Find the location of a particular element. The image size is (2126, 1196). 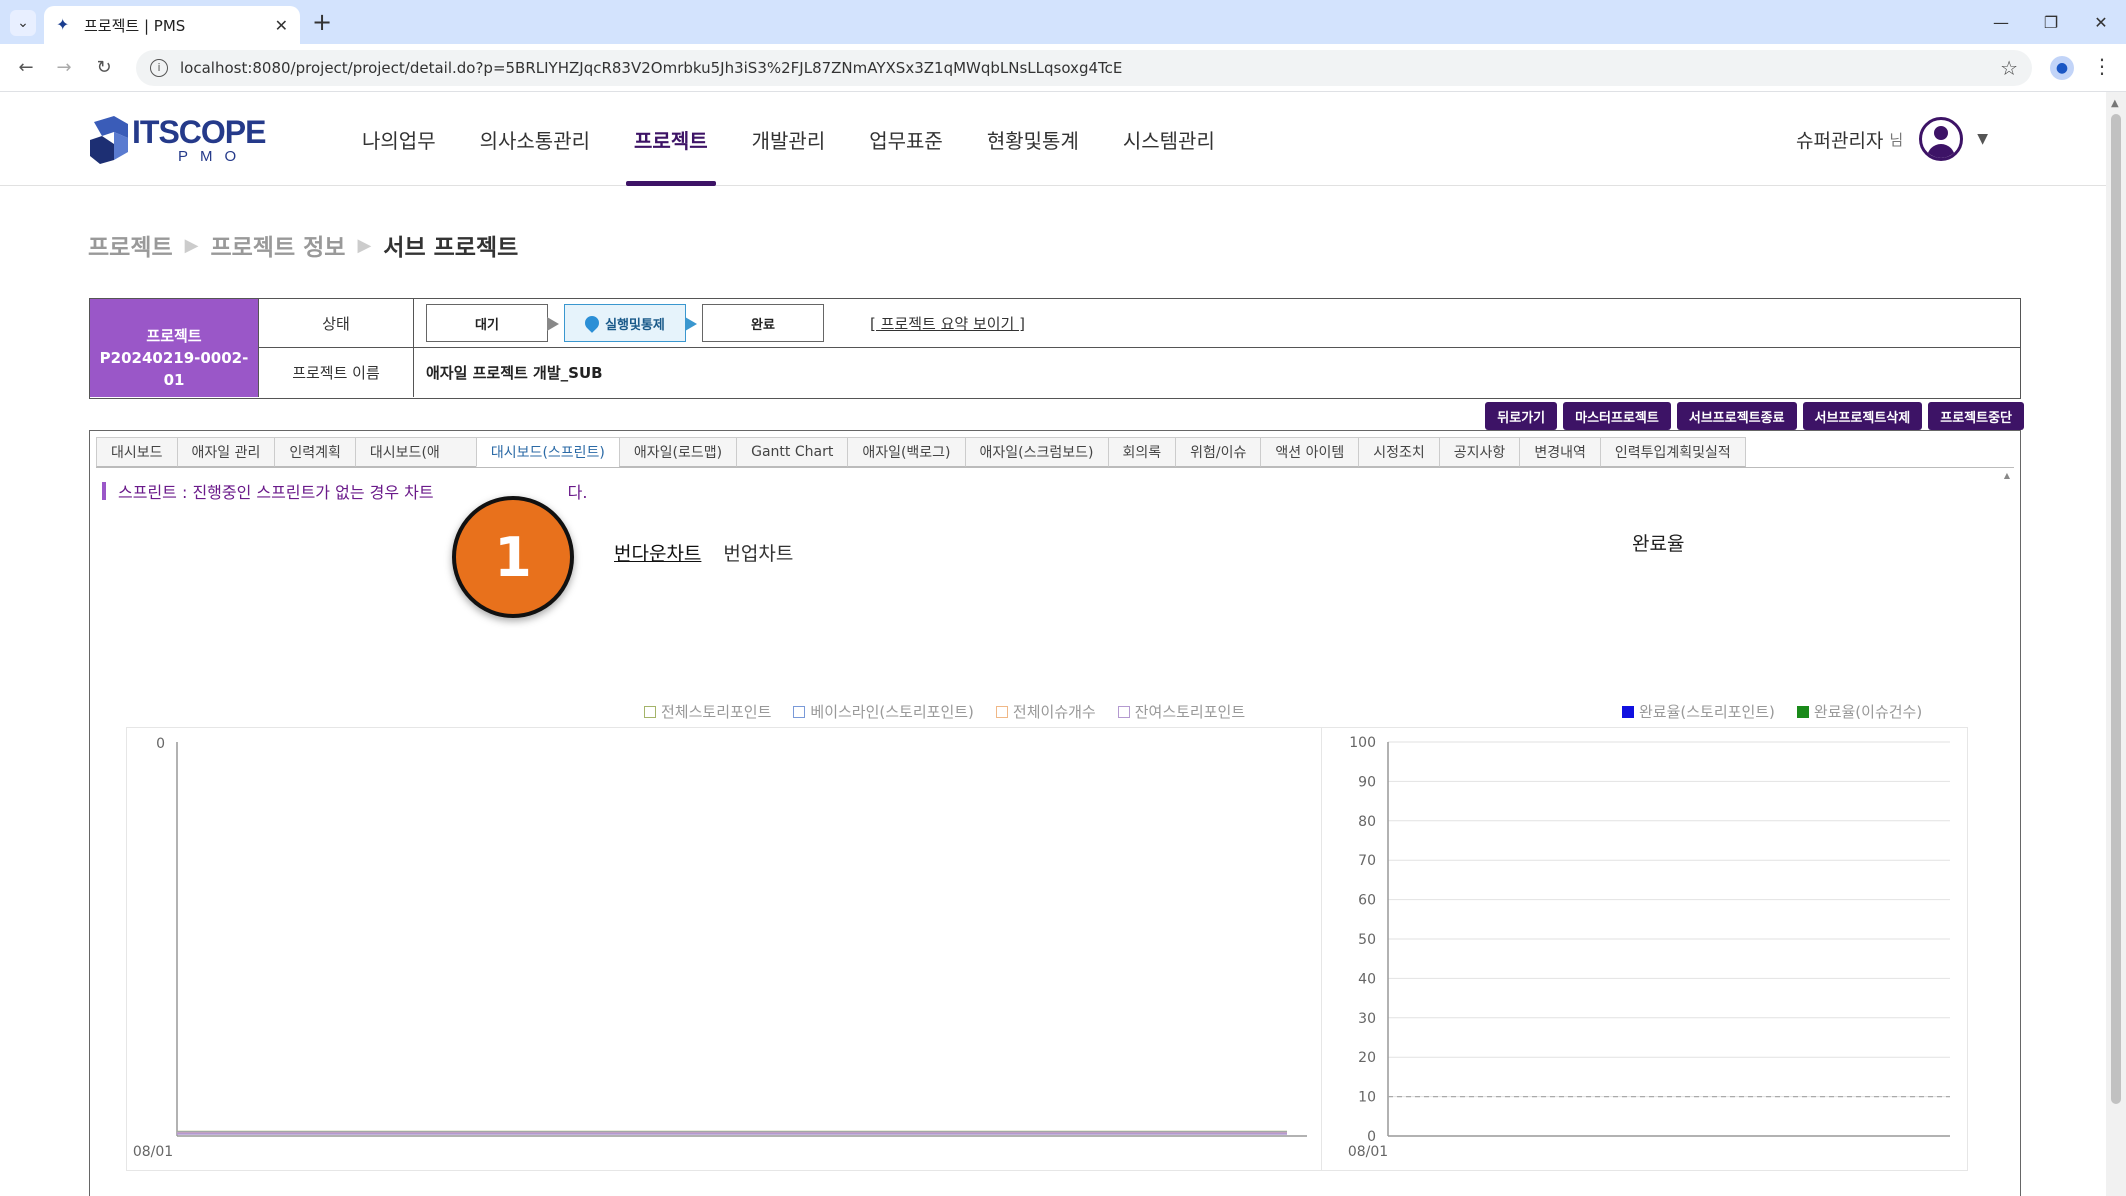

browser-menu-icon: ⋮ is located at coordinates (2102, 66).